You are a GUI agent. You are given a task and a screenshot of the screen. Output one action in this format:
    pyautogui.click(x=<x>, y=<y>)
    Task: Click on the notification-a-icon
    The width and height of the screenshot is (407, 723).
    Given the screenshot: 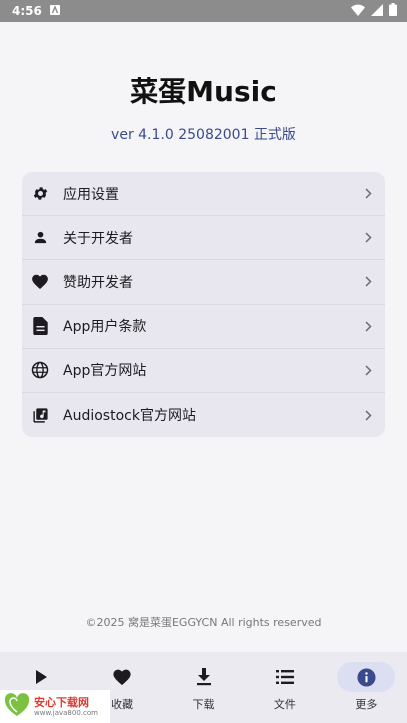 What is the action you would take?
    pyautogui.click(x=54, y=11)
    